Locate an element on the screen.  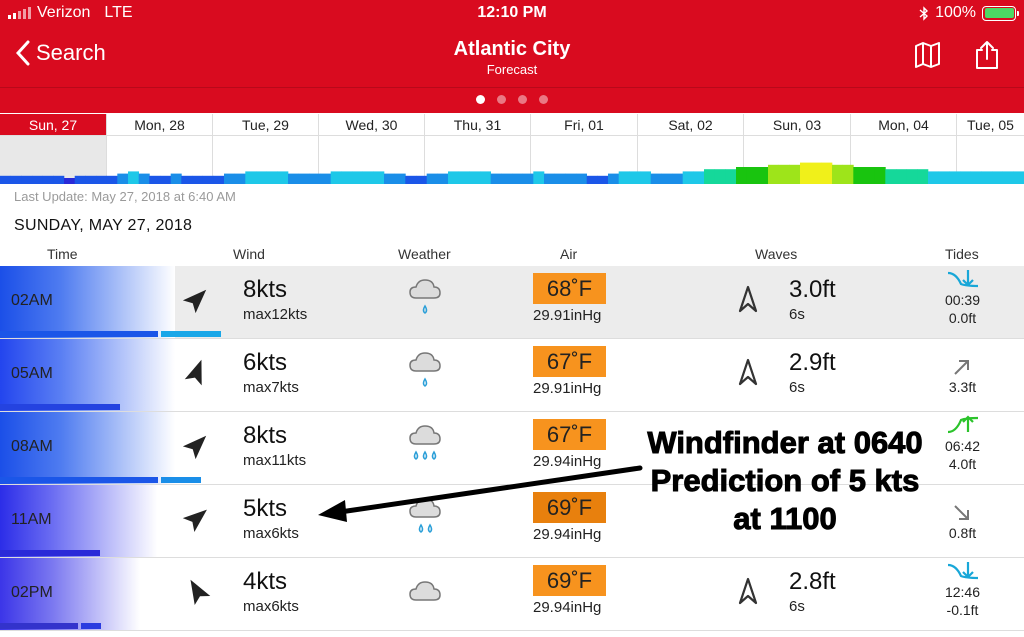
row-time: 02AM is located at coordinates (32, 300).